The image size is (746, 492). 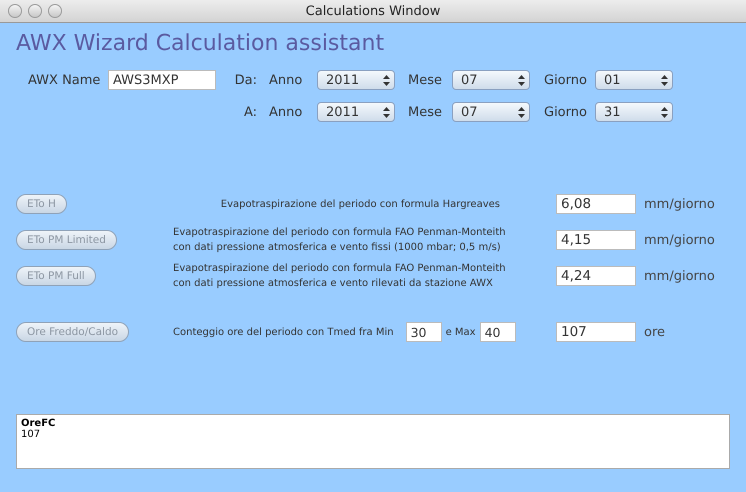 What do you see at coordinates (634, 112) in the screenshot?
I see `stepper-field: 31` at bounding box center [634, 112].